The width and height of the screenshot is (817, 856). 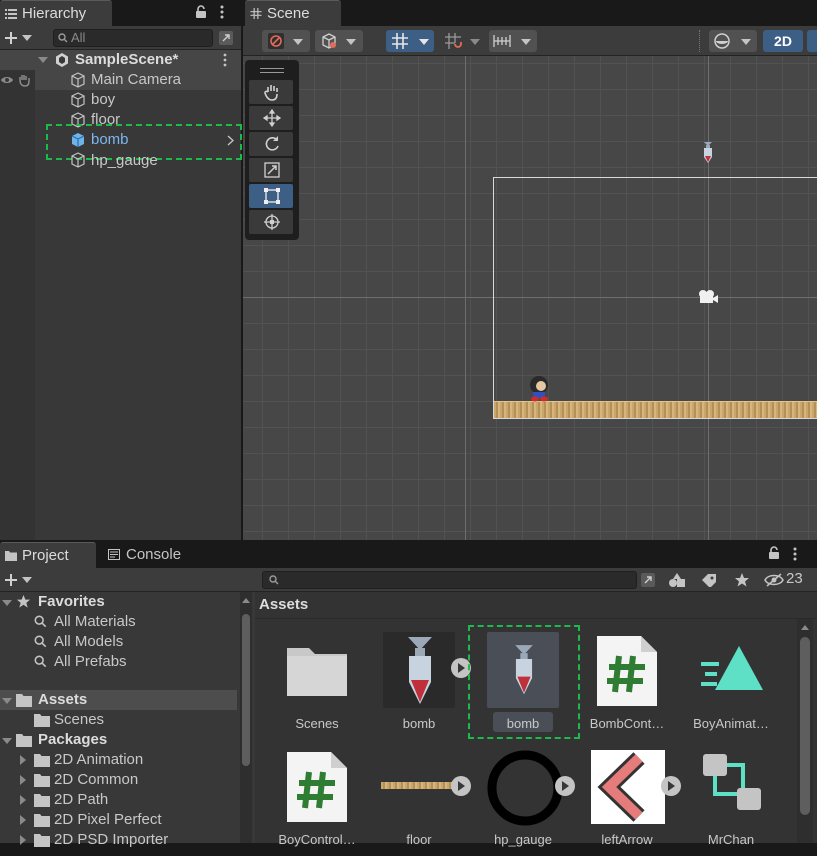 What do you see at coordinates (733, 41) in the screenshot?
I see `orientation-button` at bounding box center [733, 41].